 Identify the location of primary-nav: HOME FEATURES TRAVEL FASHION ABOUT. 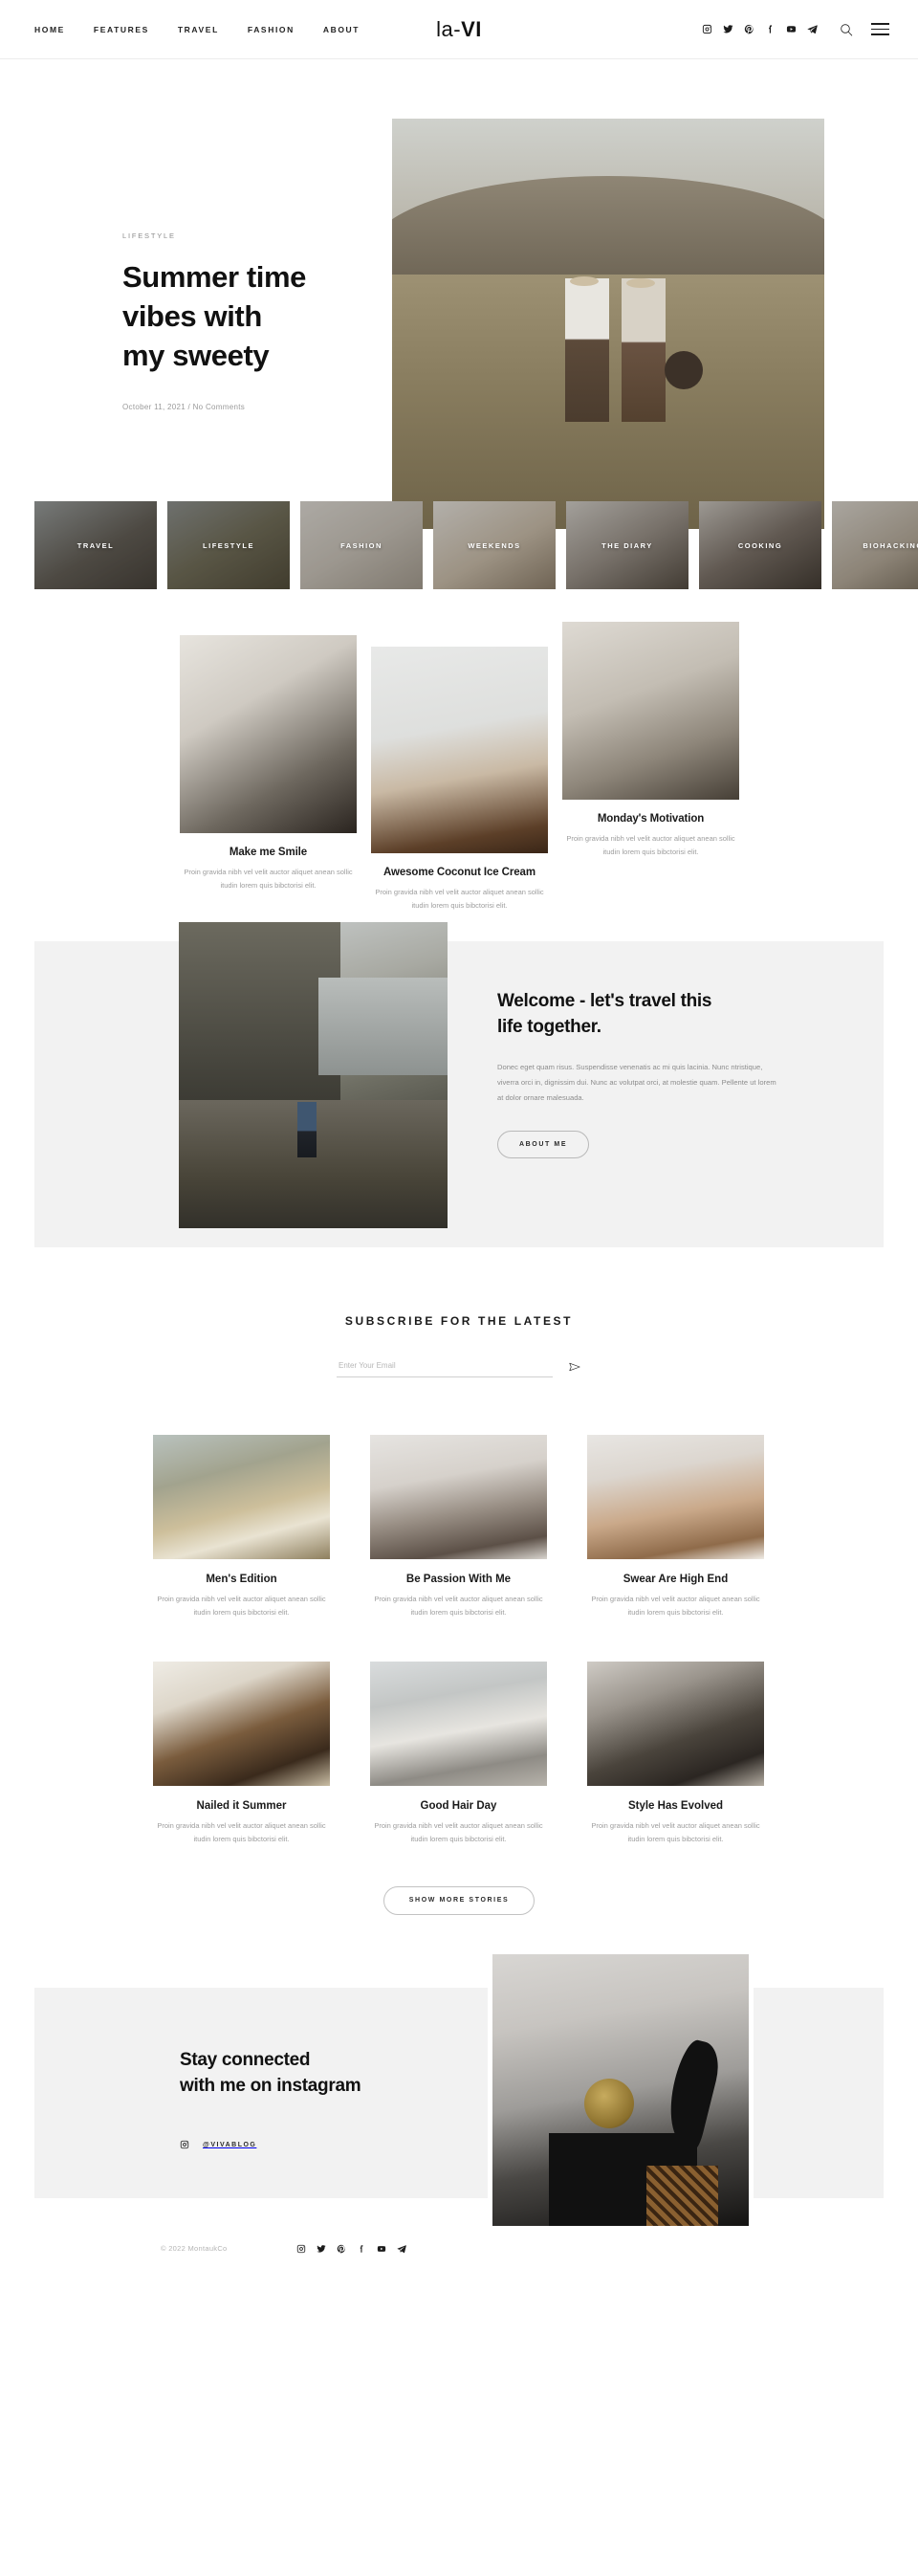
(197, 29).